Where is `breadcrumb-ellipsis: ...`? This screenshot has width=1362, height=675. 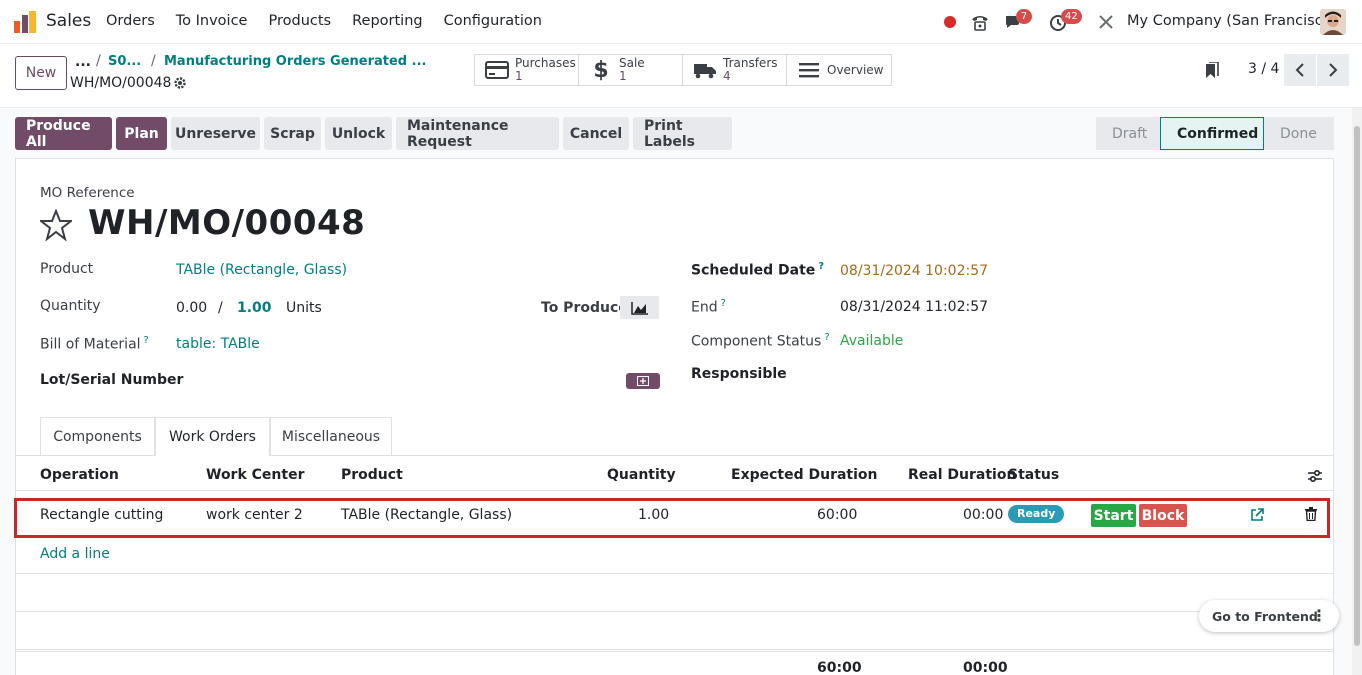
breadcrumb-ellipsis: ... is located at coordinates (83, 62).